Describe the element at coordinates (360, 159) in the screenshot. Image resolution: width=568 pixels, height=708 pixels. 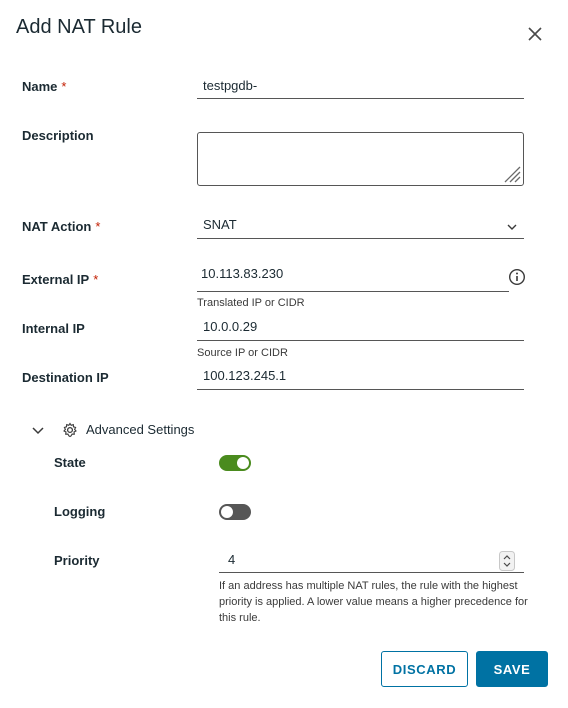
I see `description-textarea` at that location.